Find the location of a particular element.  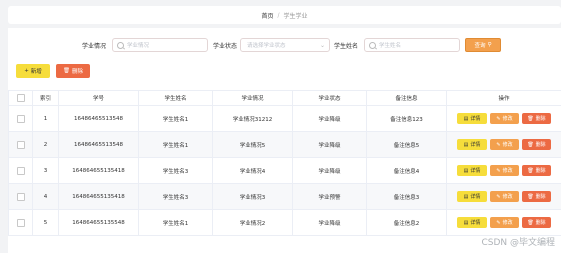

name-filter-label: 学生姓名 is located at coordinates (346, 46).